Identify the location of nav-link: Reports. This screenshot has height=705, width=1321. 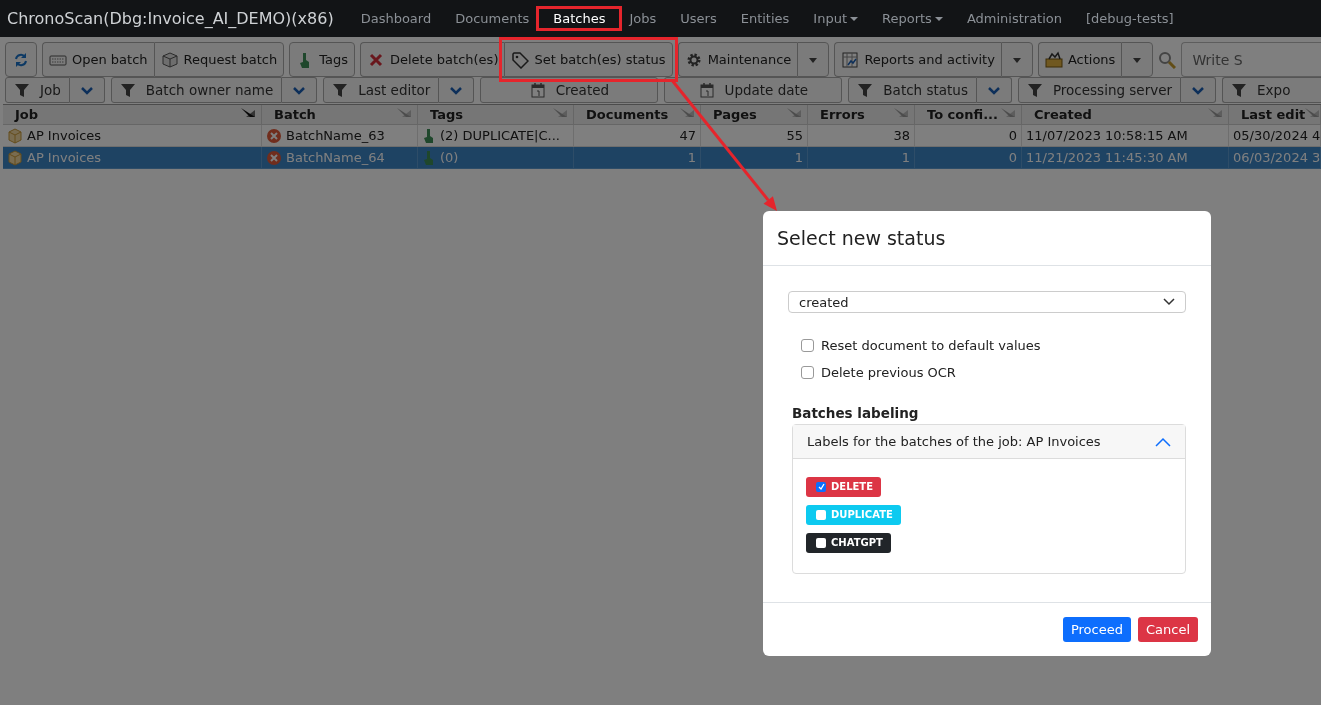
(912, 18).